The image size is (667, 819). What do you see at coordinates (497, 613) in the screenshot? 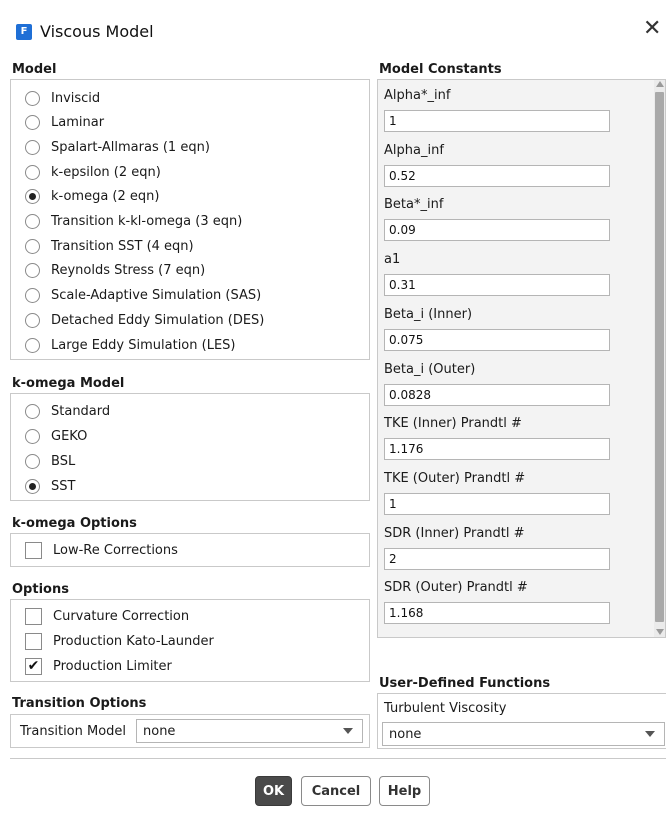
I see `constant-input-sdr-outer-prandtl: 1.168` at bounding box center [497, 613].